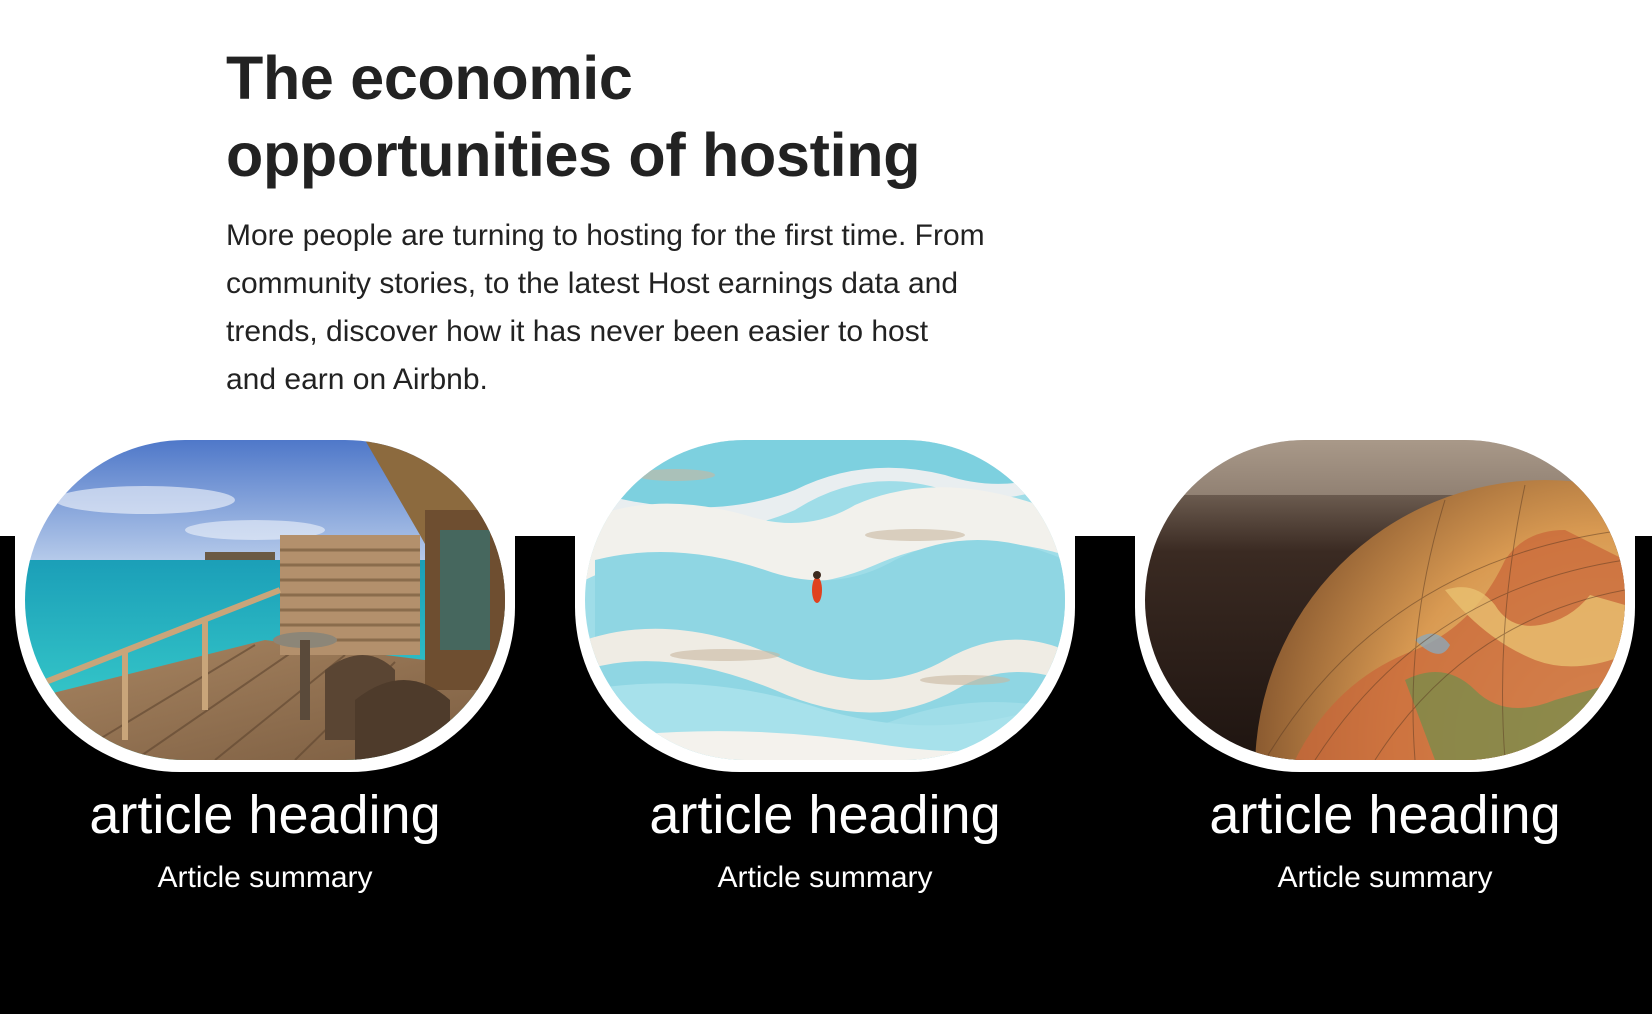 This screenshot has height=1014, width=1652. What do you see at coordinates (825, 600) in the screenshot?
I see `turquoise-travertine-pools-photo` at bounding box center [825, 600].